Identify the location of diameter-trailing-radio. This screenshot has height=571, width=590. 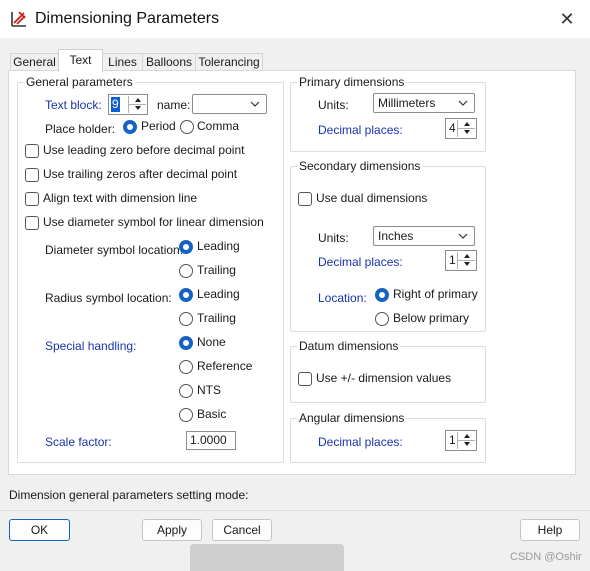
(186, 271).